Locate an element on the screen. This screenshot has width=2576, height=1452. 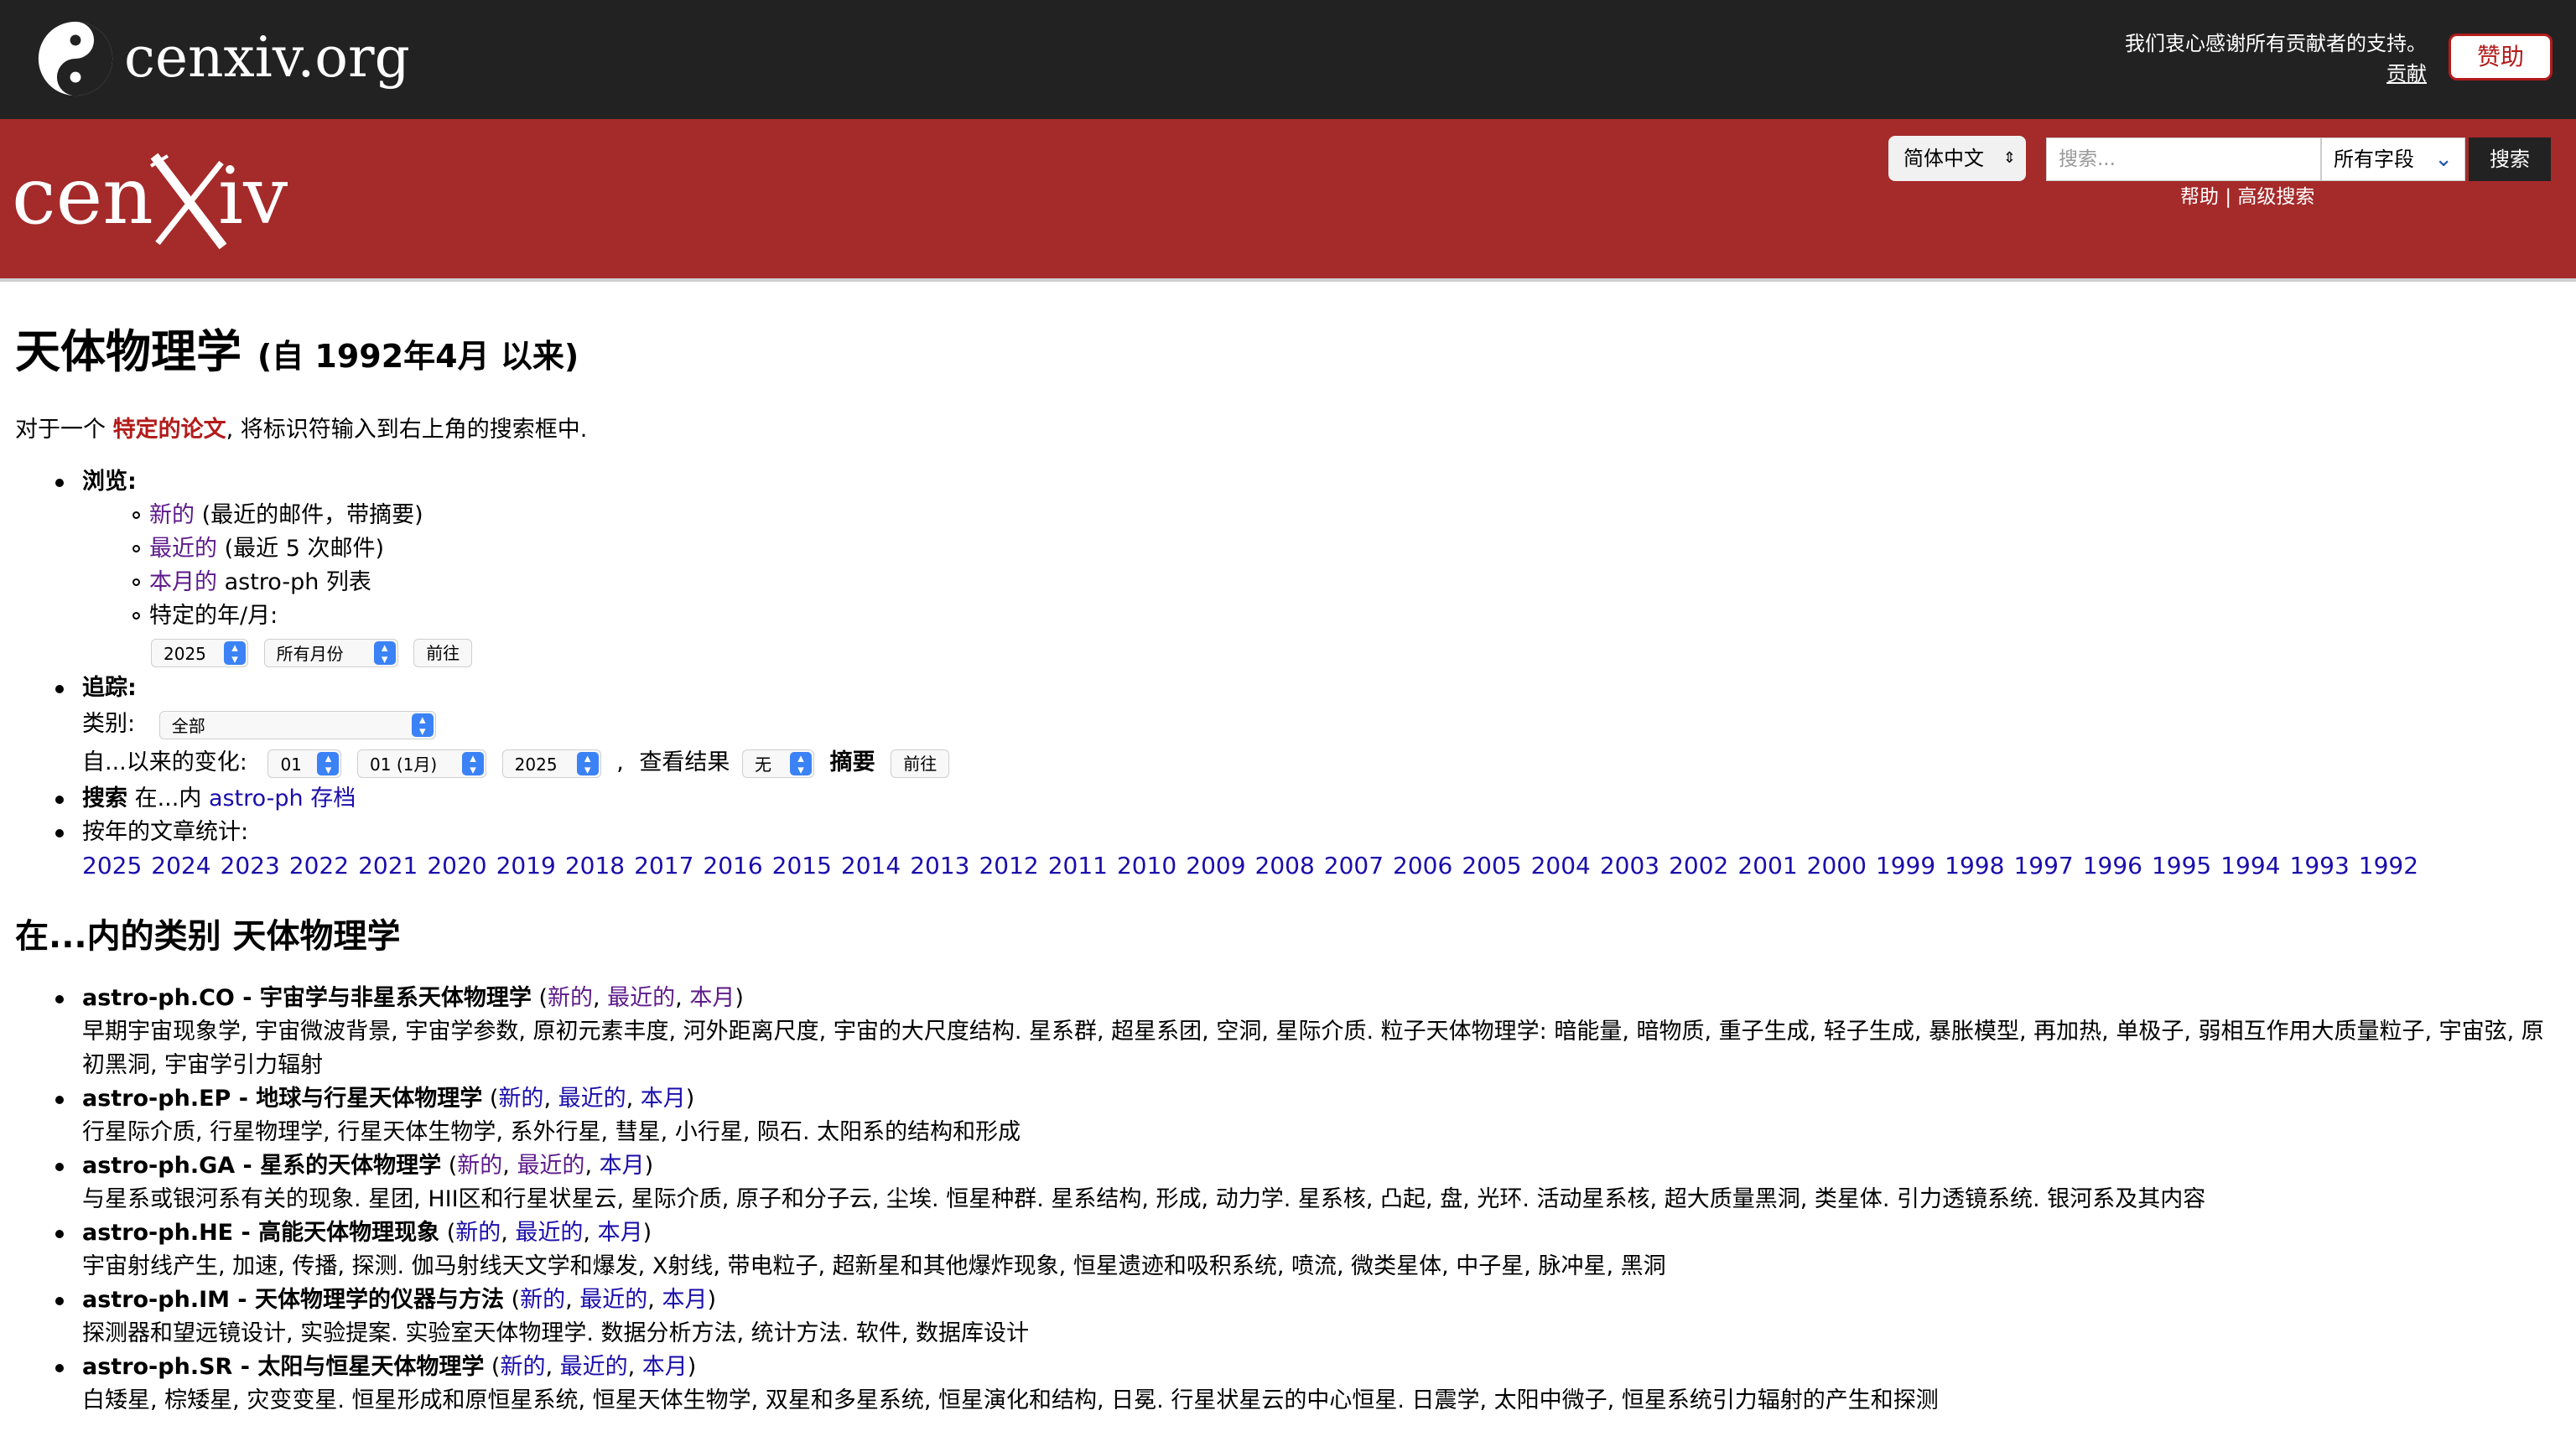
year-link: 2022 is located at coordinates (319, 865).